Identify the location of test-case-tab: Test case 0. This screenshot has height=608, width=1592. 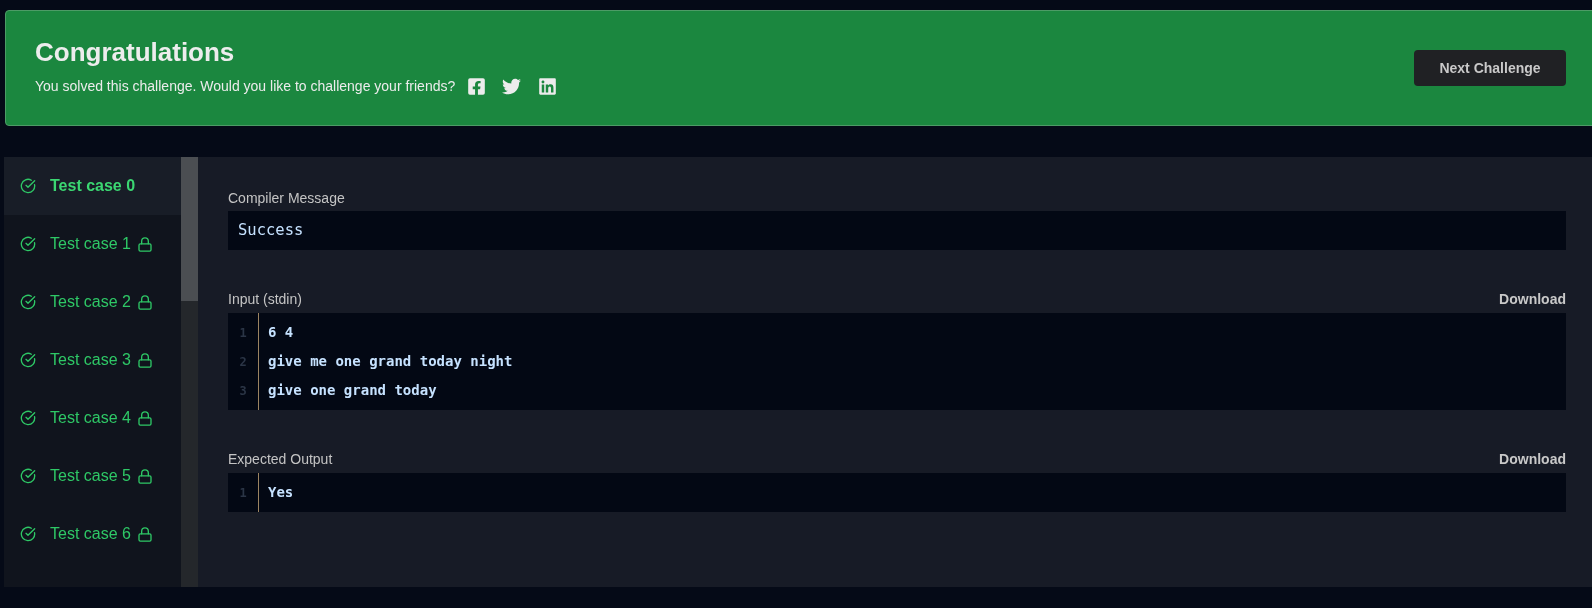
(92, 186).